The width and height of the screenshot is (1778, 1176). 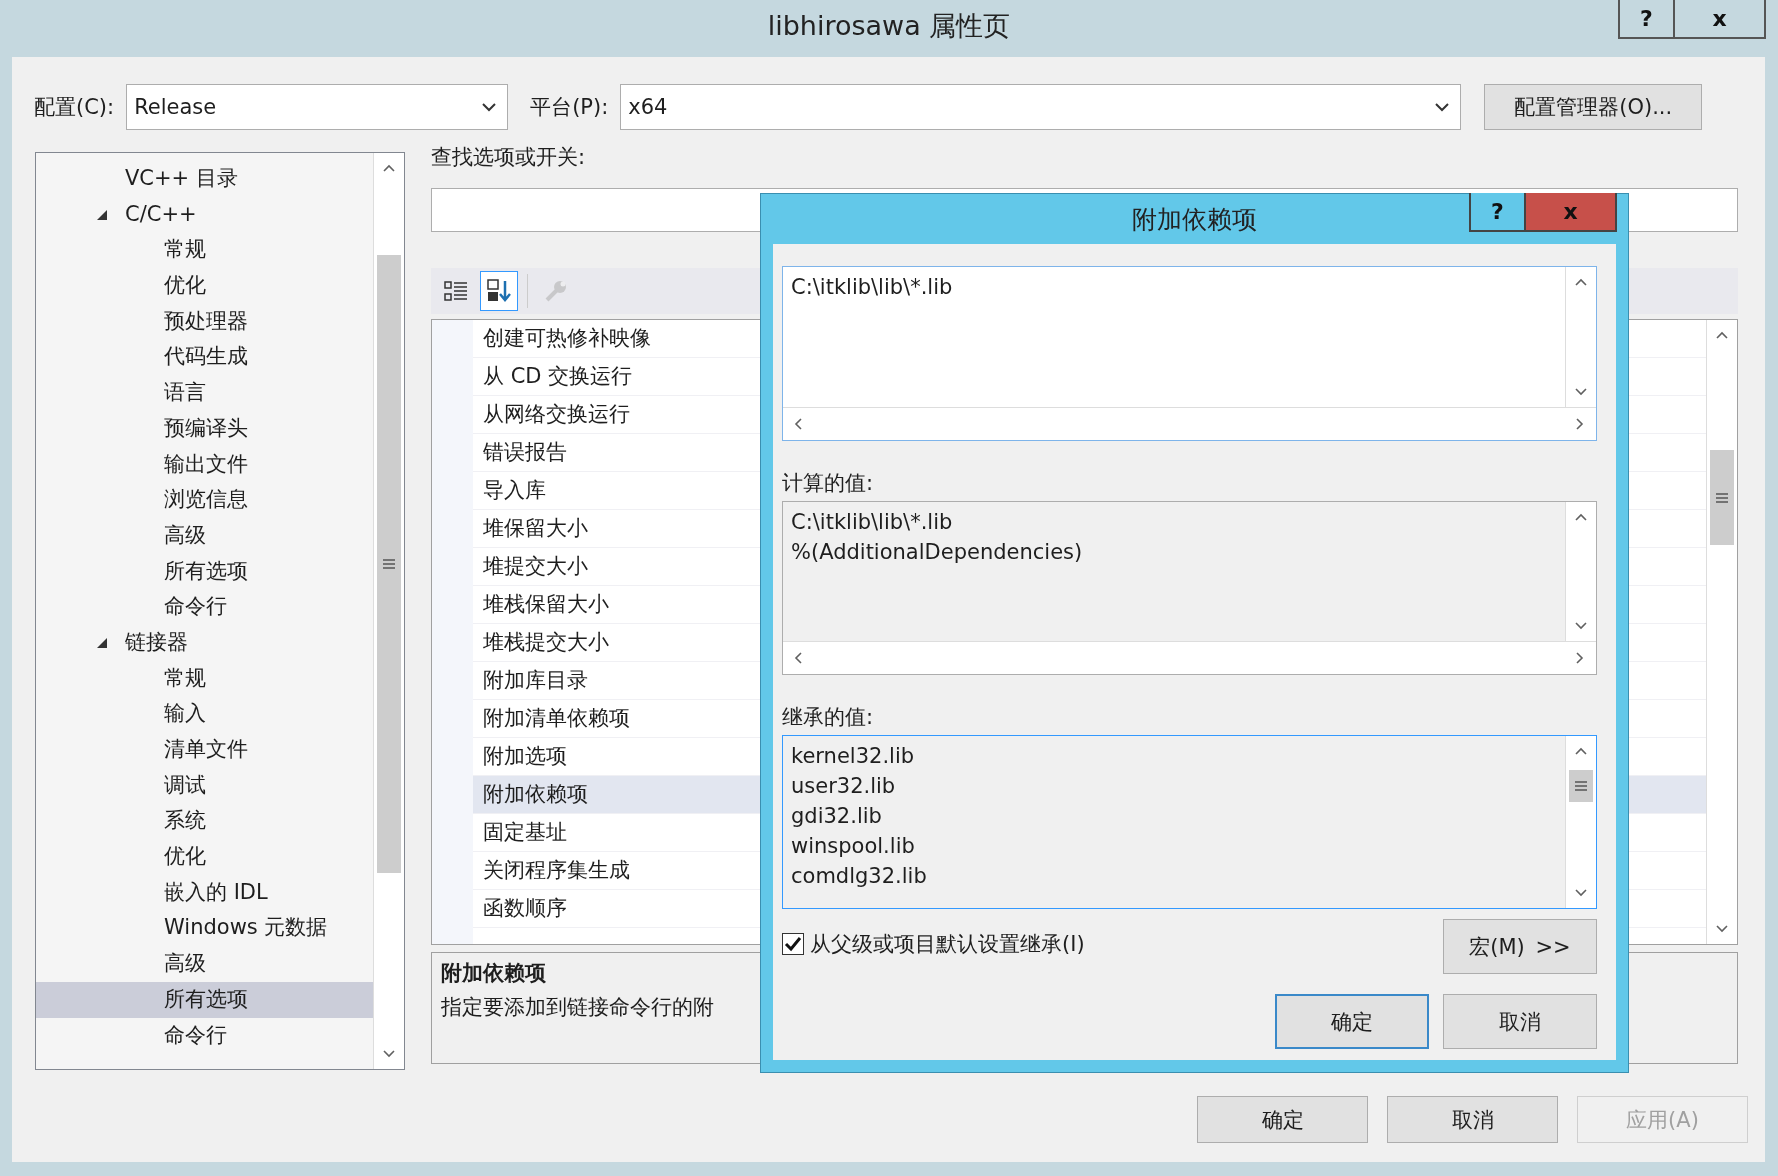 I want to click on tree-item: 清单文件, so click(x=204, y=750).